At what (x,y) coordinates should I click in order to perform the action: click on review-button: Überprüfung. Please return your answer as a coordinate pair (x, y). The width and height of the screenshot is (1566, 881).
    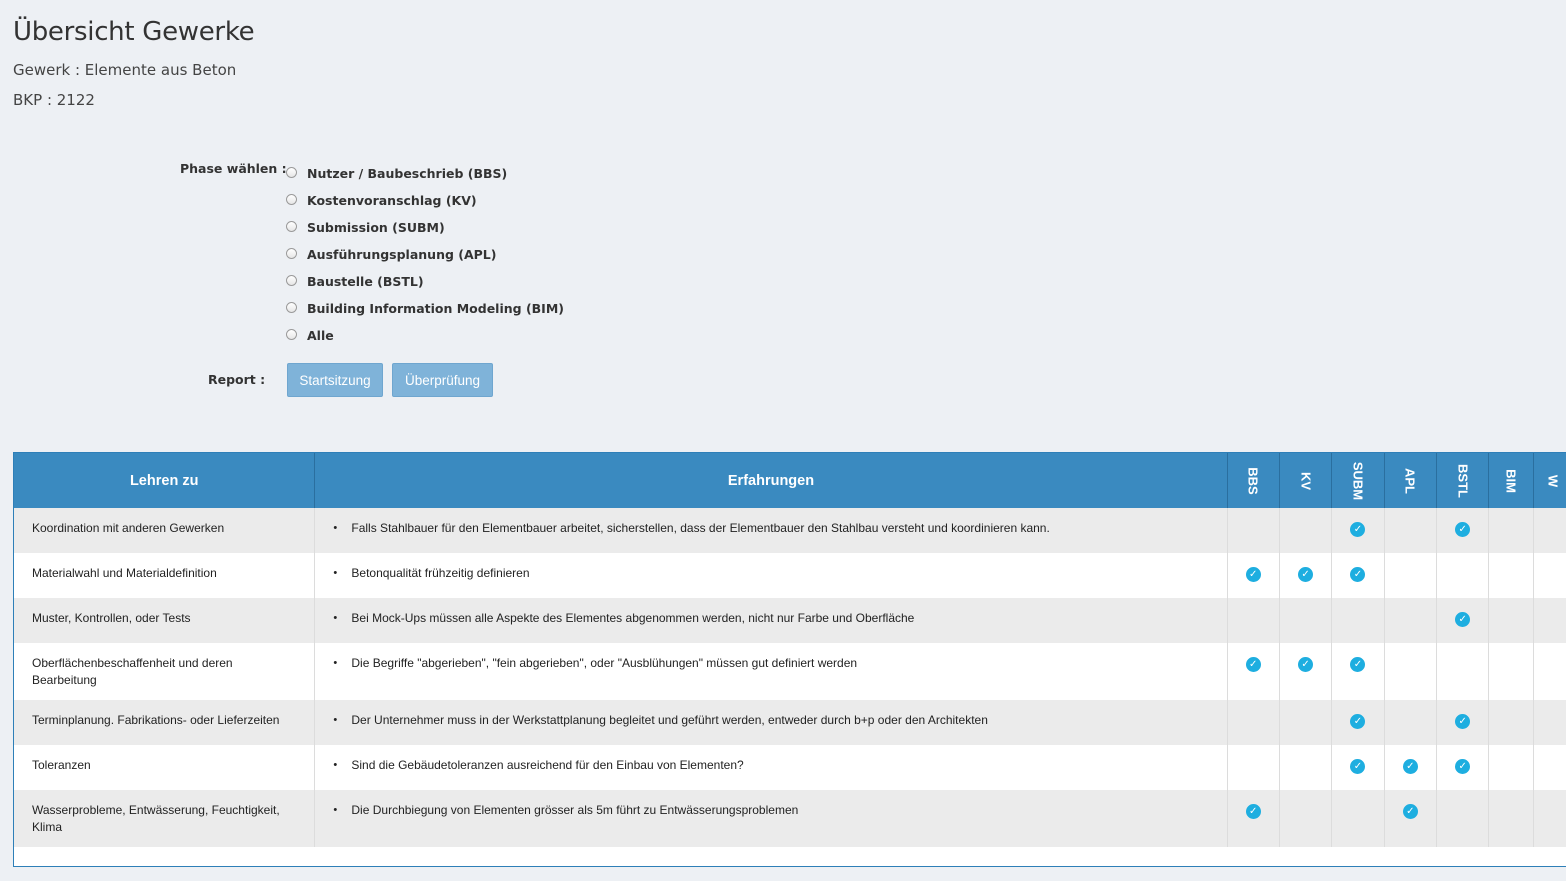
    Looking at the image, I should click on (442, 380).